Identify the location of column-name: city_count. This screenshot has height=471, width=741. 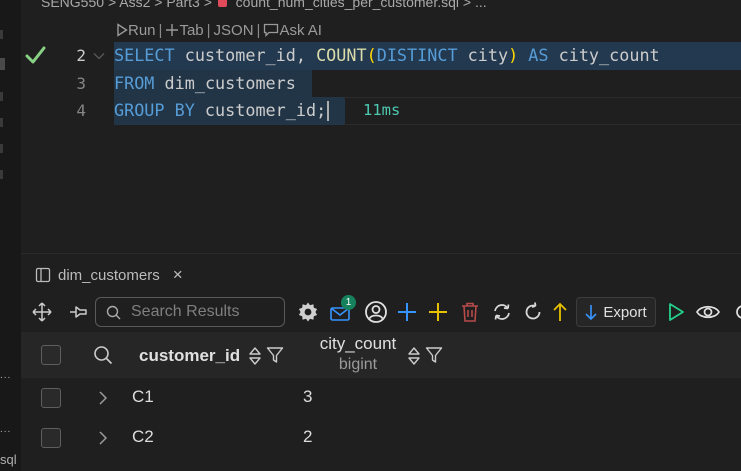
(358, 343).